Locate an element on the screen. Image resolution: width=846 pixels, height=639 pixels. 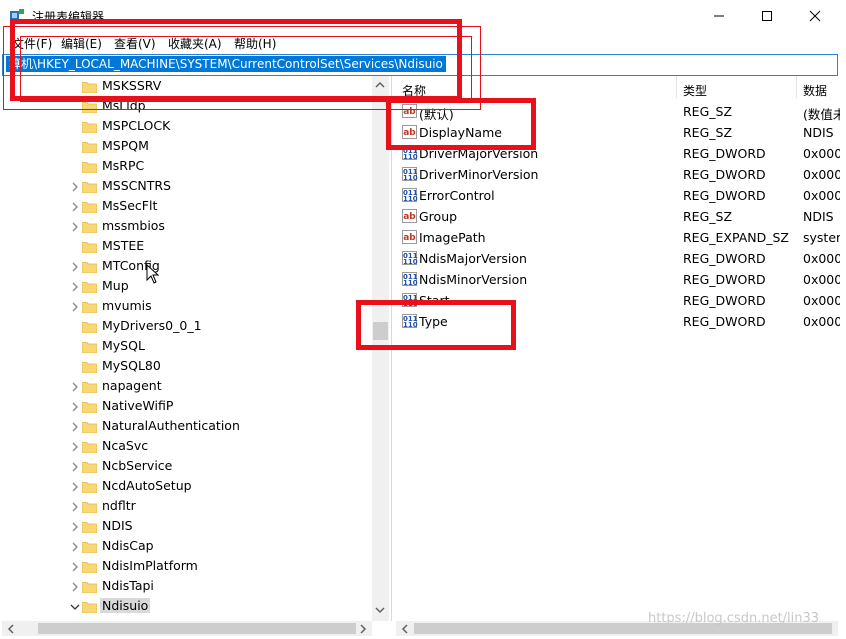
tree-item-label: MsRPC is located at coordinates (123, 165).